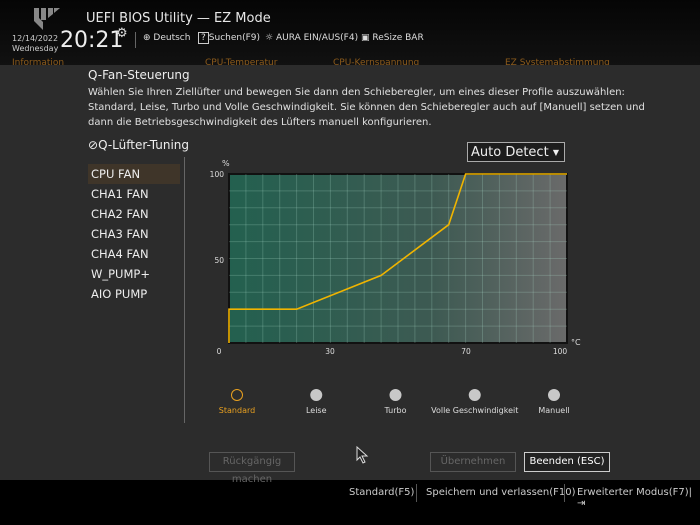  Describe the element at coordinates (553, 410) in the screenshot. I see `profile-label: Manuell` at that location.